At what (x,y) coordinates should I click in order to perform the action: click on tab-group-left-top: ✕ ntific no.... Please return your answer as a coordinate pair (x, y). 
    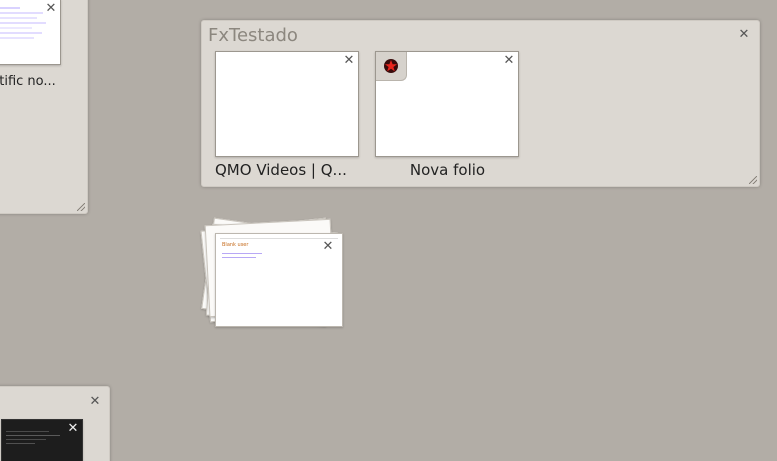
    Looking at the image, I should click on (44, 107).